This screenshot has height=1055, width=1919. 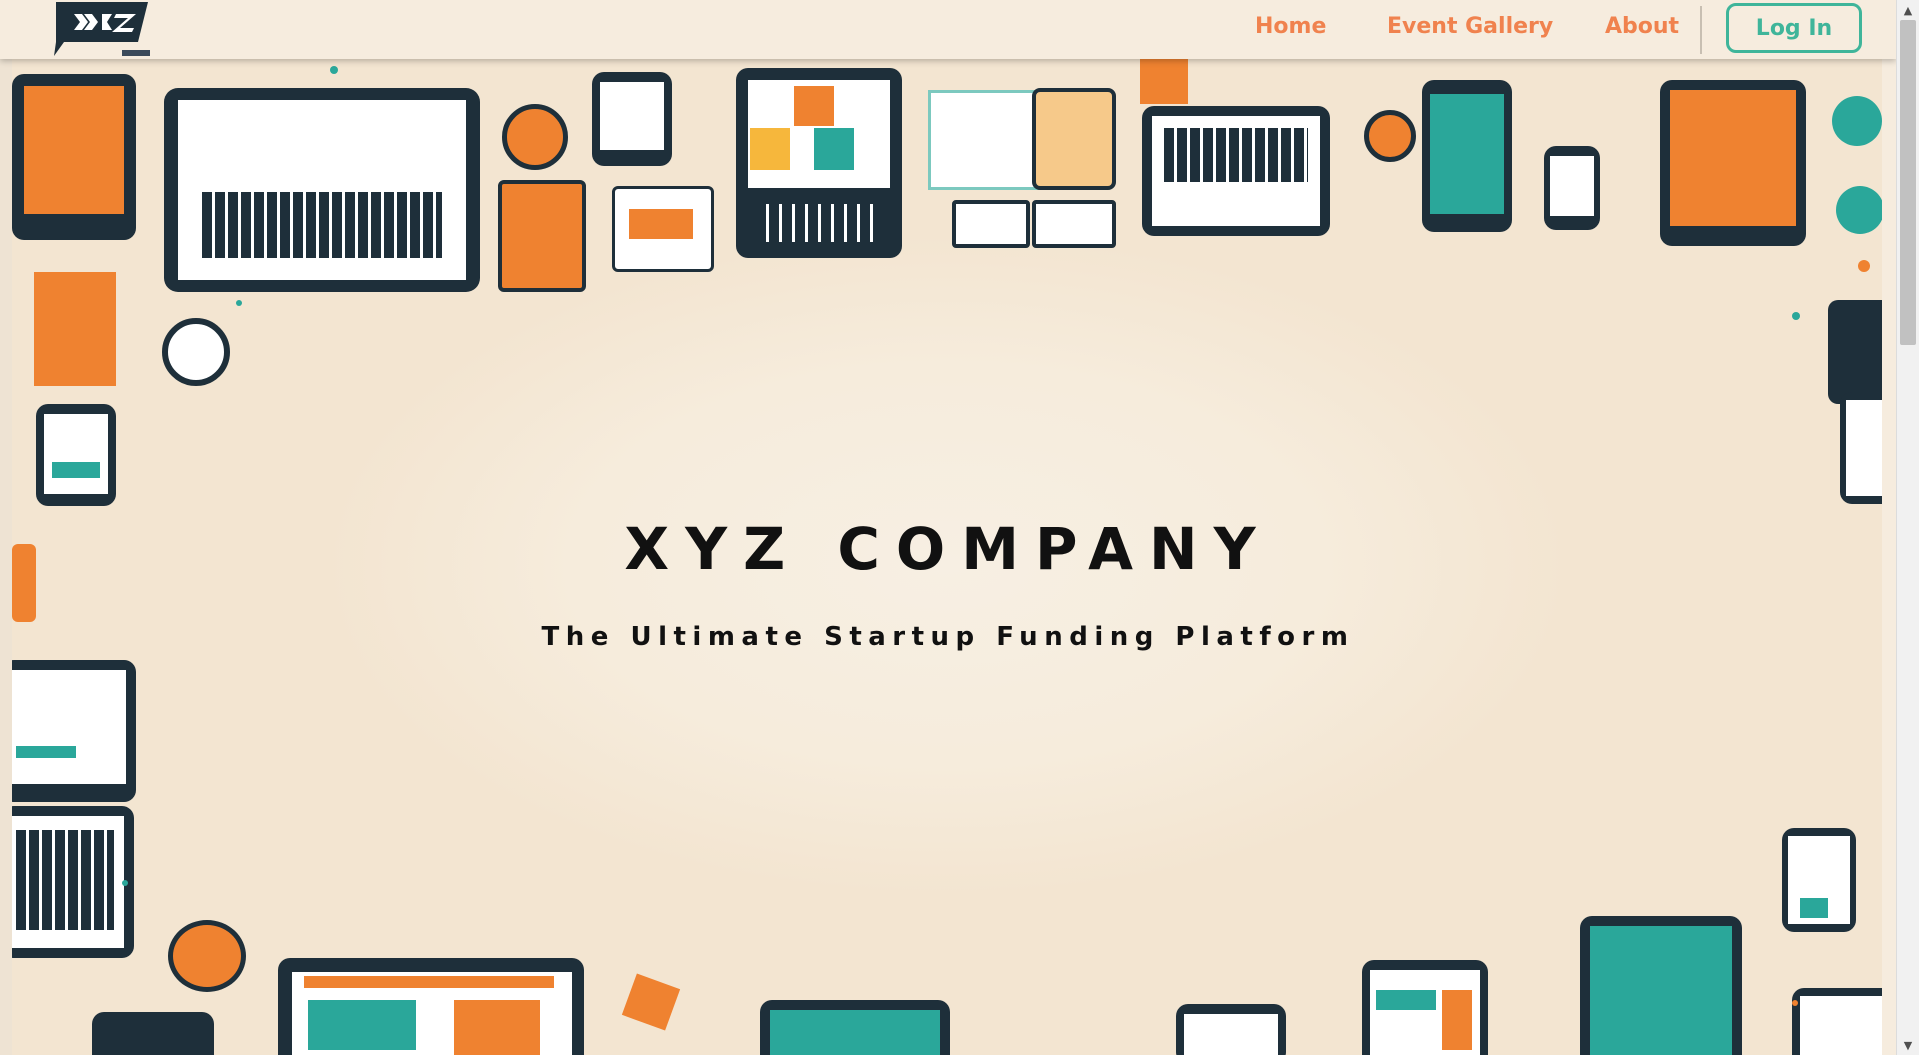 I want to click on company-logo, so click(x=101, y=29).